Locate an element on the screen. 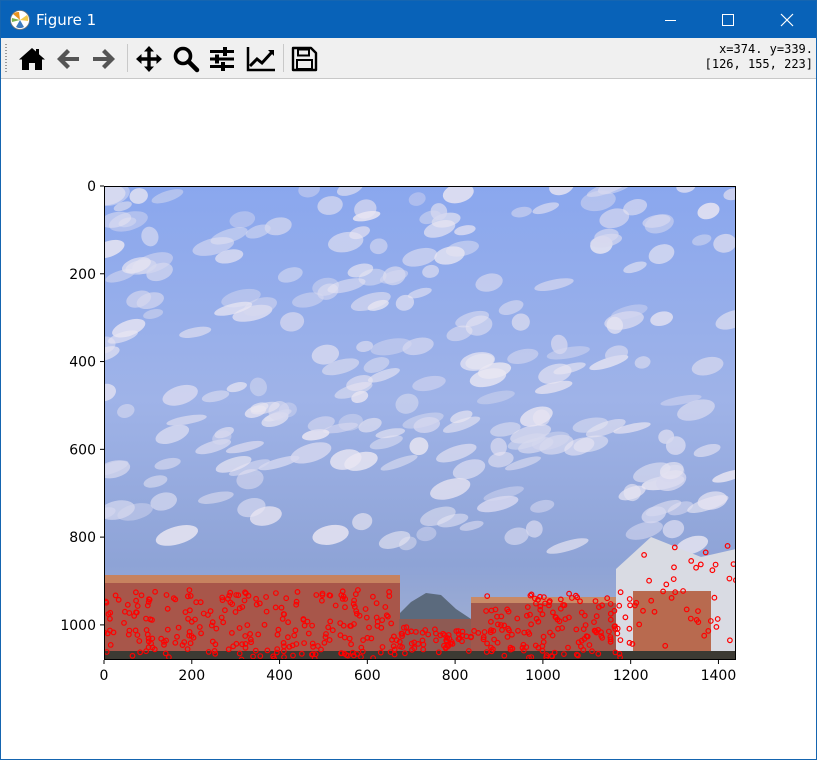 The image size is (817, 760). line-chart-icon is located at coordinates (260, 59).